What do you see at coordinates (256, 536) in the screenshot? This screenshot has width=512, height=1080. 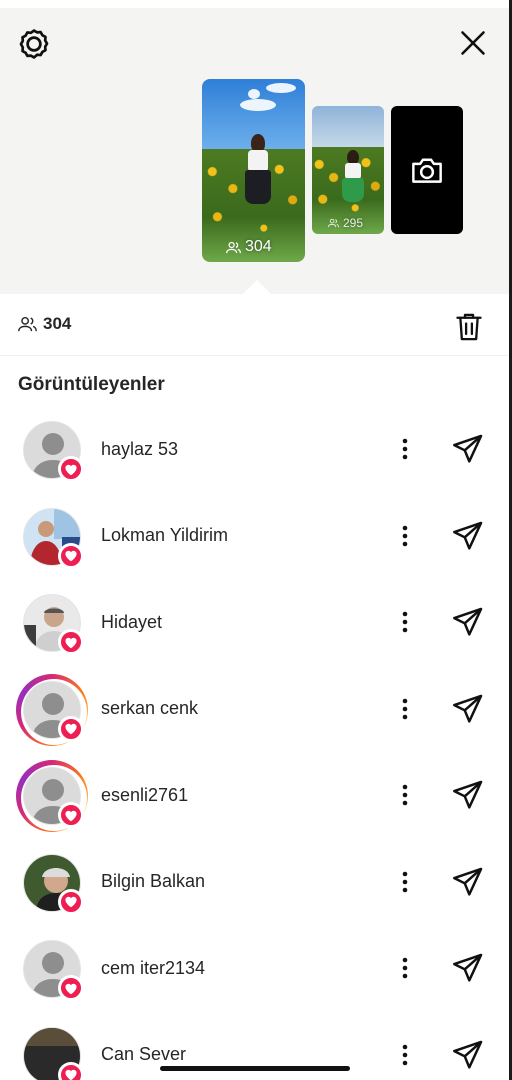 I see `viewer-row: Lokman Yildirim` at bounding box center [256, 536].